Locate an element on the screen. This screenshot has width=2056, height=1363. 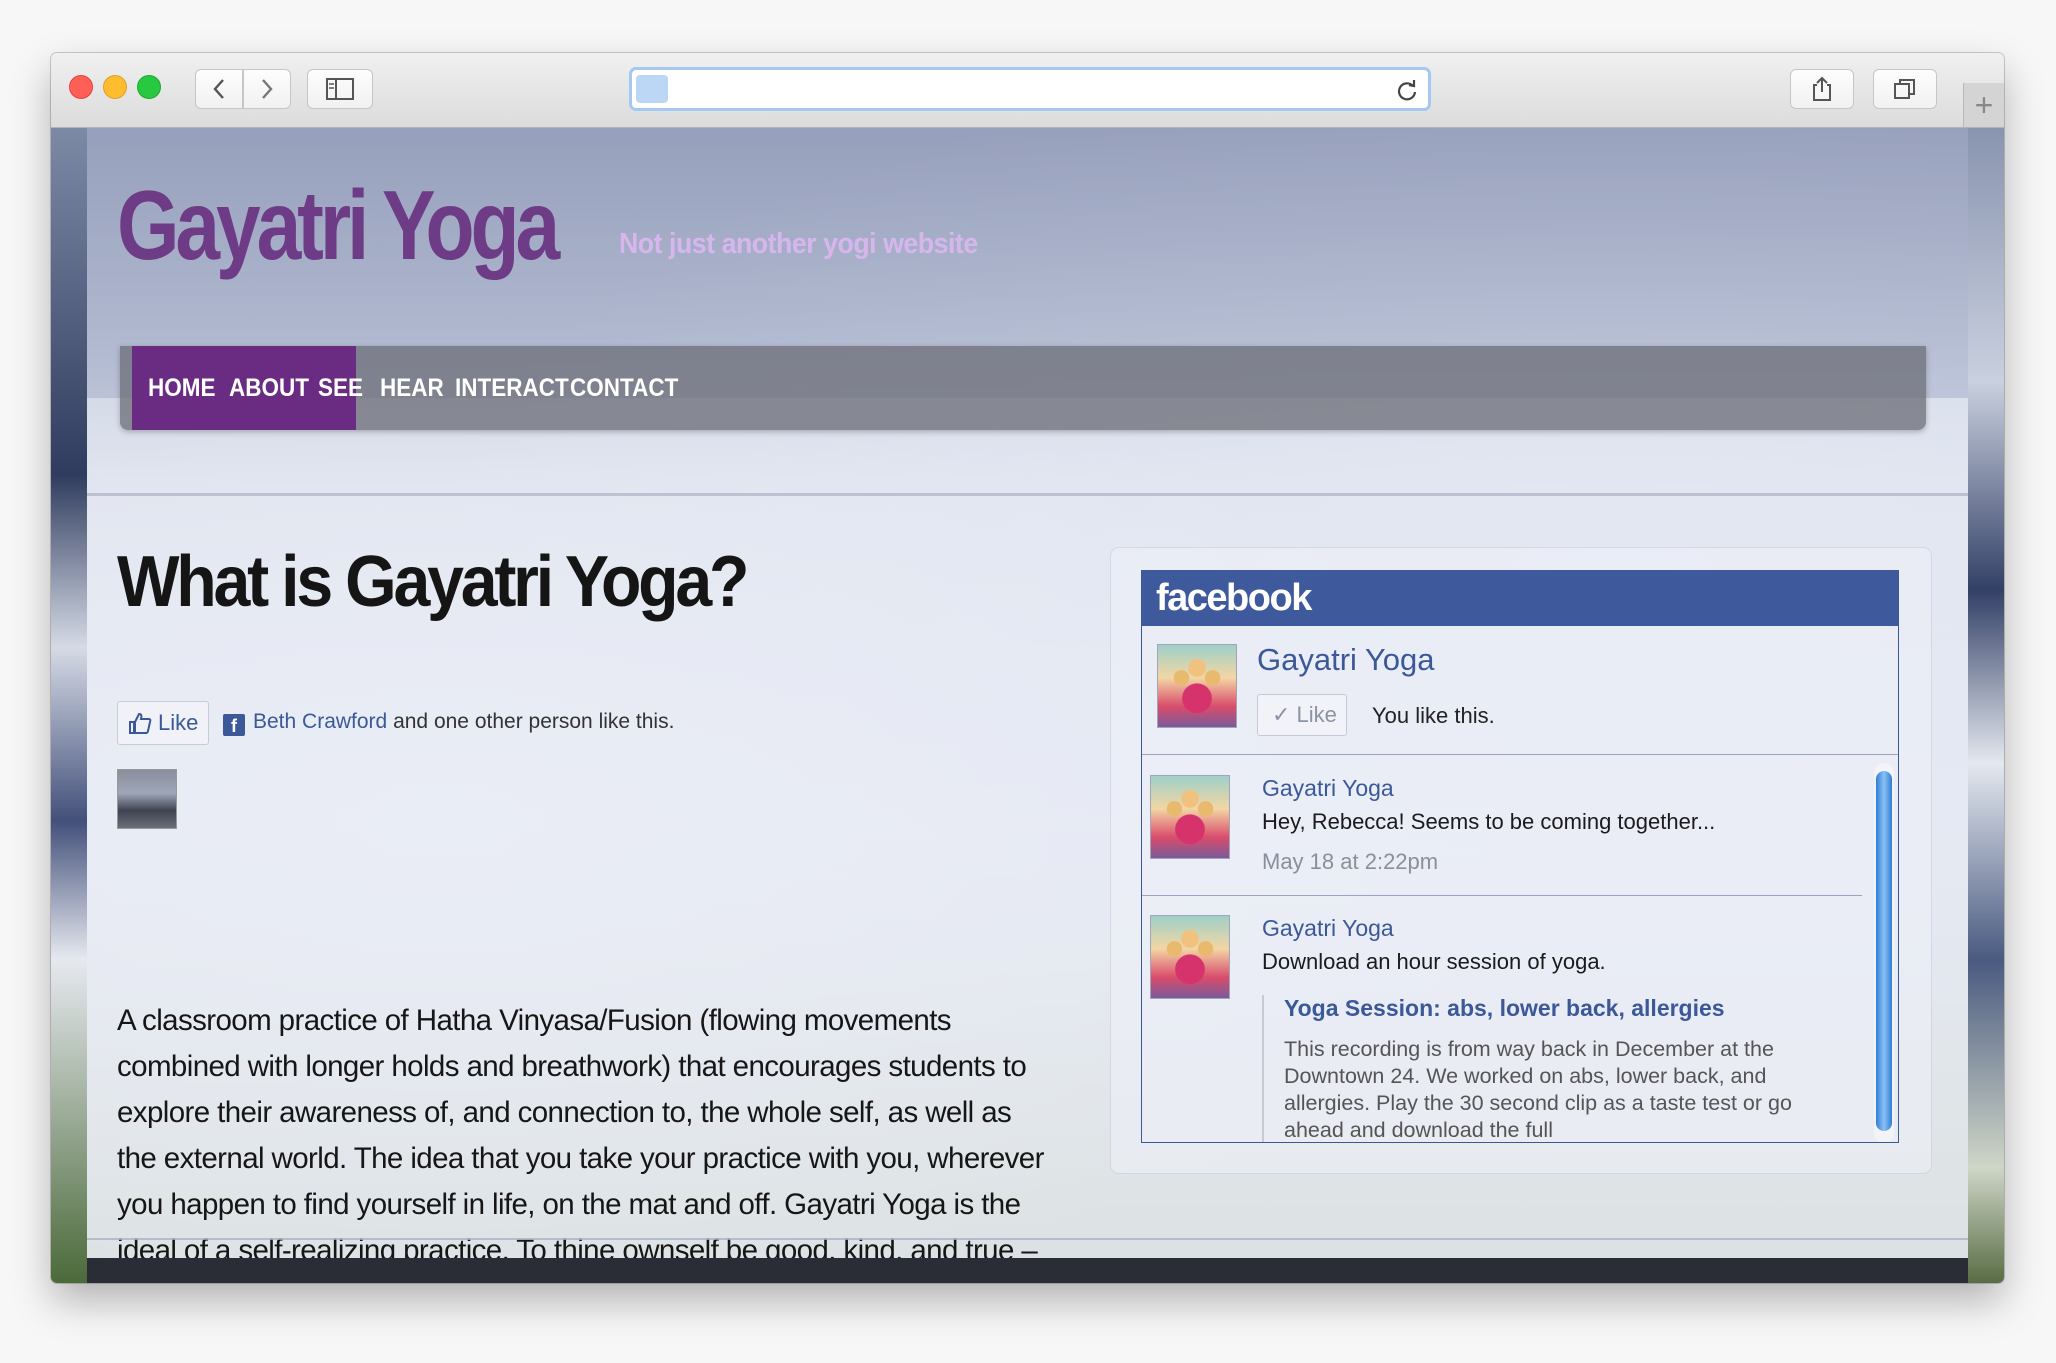
sidebar-button is located at coordinates (340, 89).